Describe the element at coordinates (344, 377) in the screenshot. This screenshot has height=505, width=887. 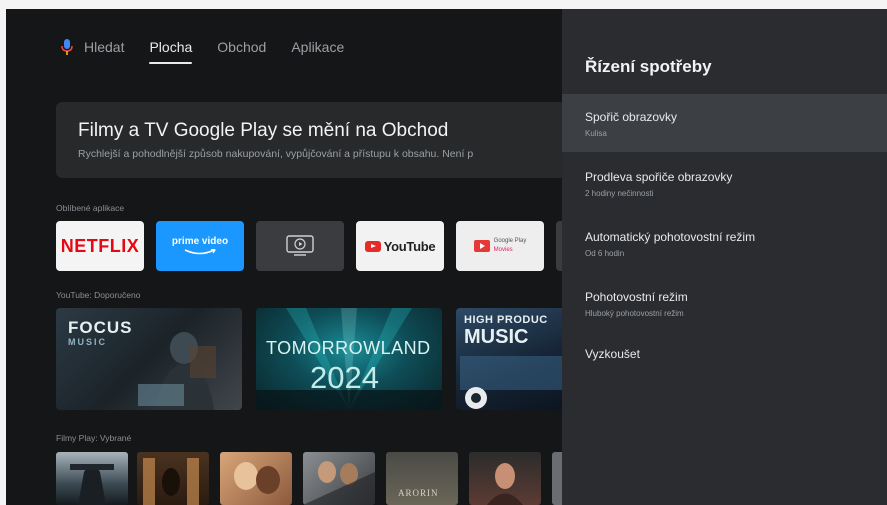
I see `video-title-line2: 2024` at that location.